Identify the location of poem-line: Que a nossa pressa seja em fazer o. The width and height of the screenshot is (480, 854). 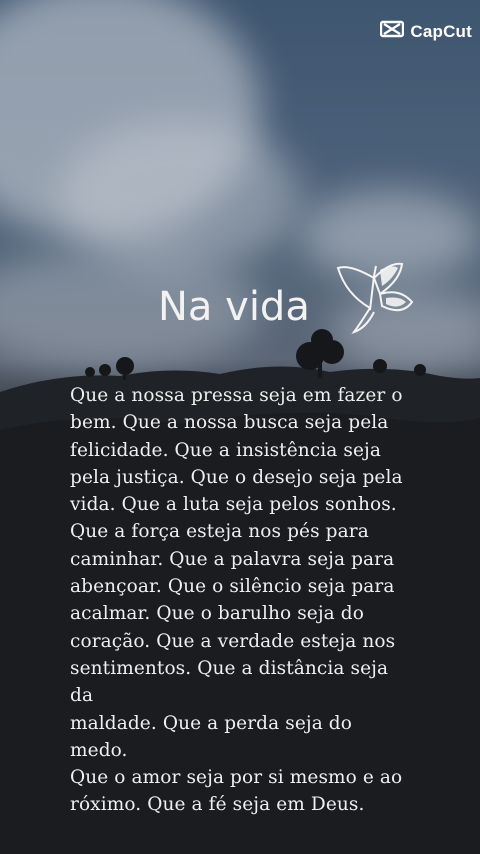
(236, 395).